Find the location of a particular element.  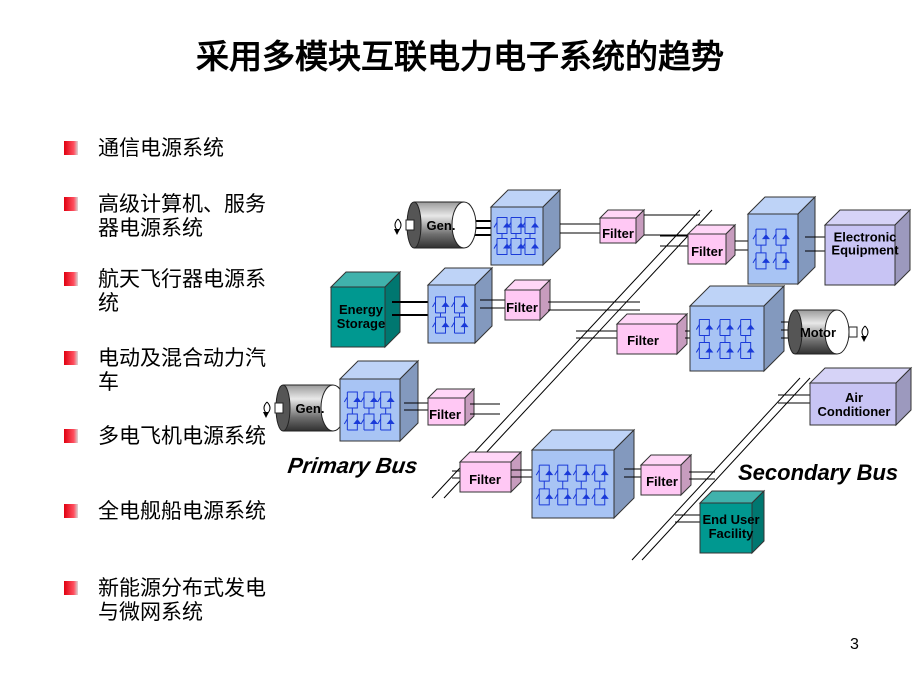

filter-1-label: Filter is located at coordinates (618, 233).